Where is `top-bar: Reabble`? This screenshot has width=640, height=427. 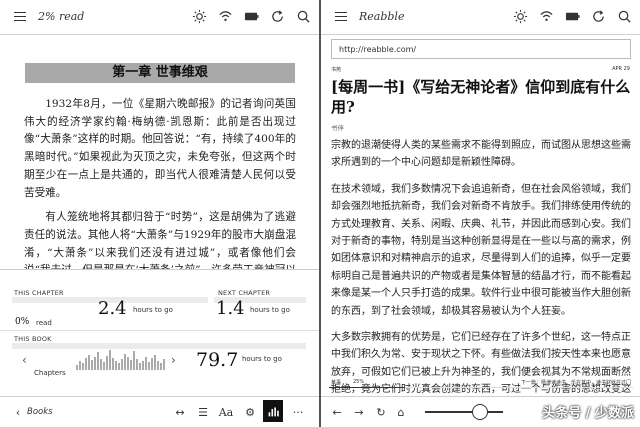
top-bar: Reabble is located at coordinates (480, 17).